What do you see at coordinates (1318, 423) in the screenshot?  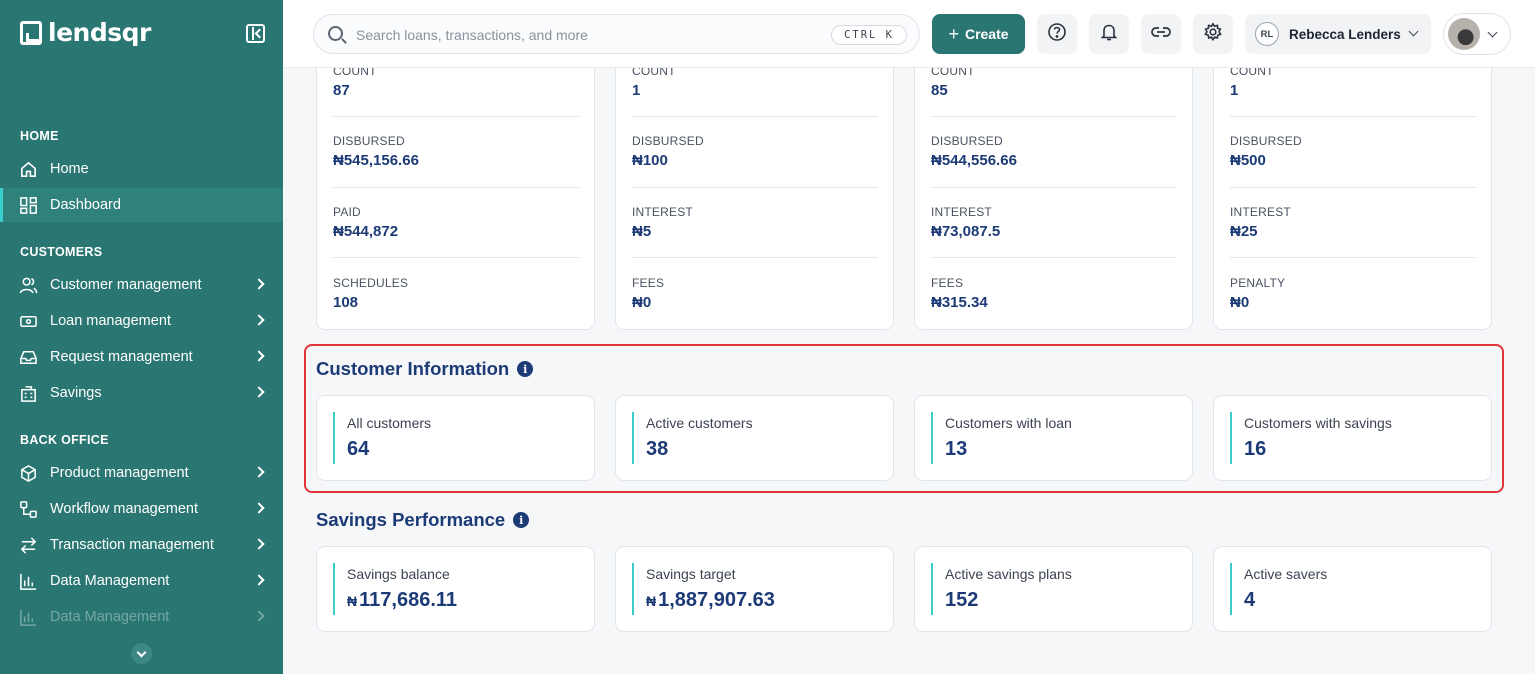 I see `metric-label: Customers with savings` at bounding box center [1318, 423].